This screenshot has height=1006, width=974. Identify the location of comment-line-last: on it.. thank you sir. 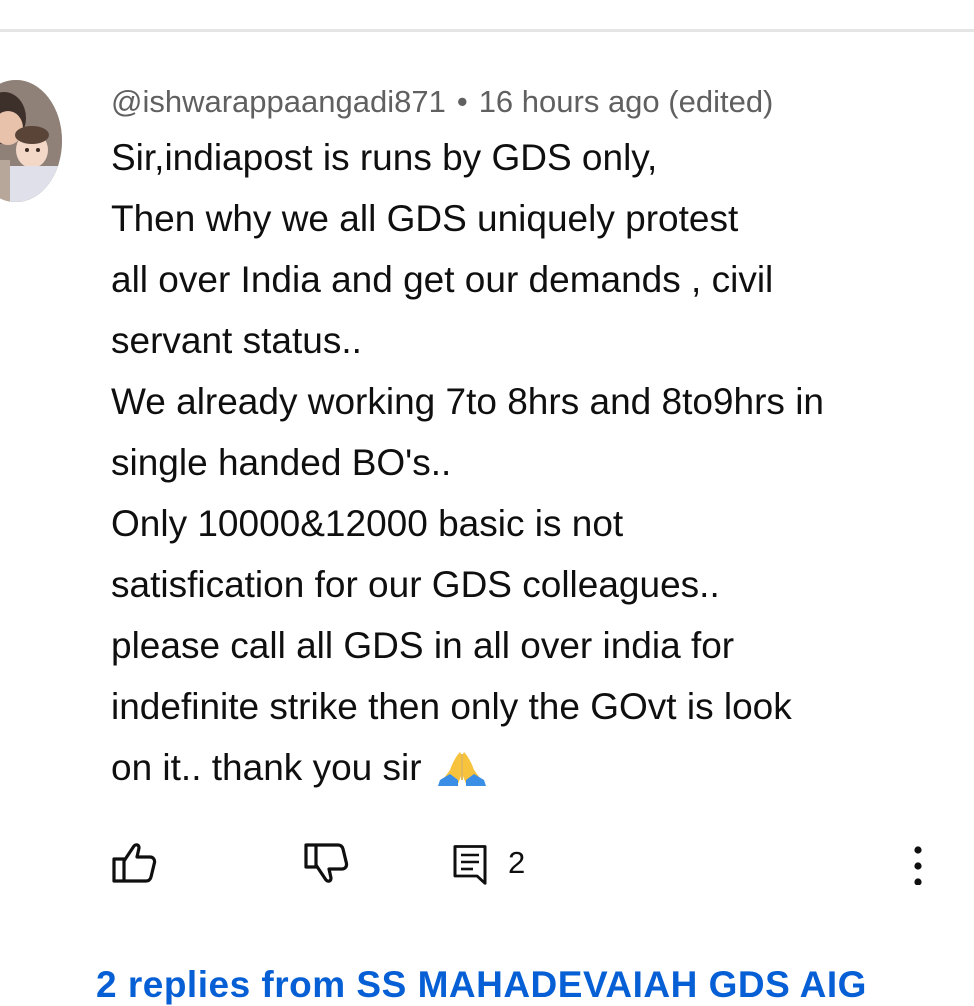
(531, 767).